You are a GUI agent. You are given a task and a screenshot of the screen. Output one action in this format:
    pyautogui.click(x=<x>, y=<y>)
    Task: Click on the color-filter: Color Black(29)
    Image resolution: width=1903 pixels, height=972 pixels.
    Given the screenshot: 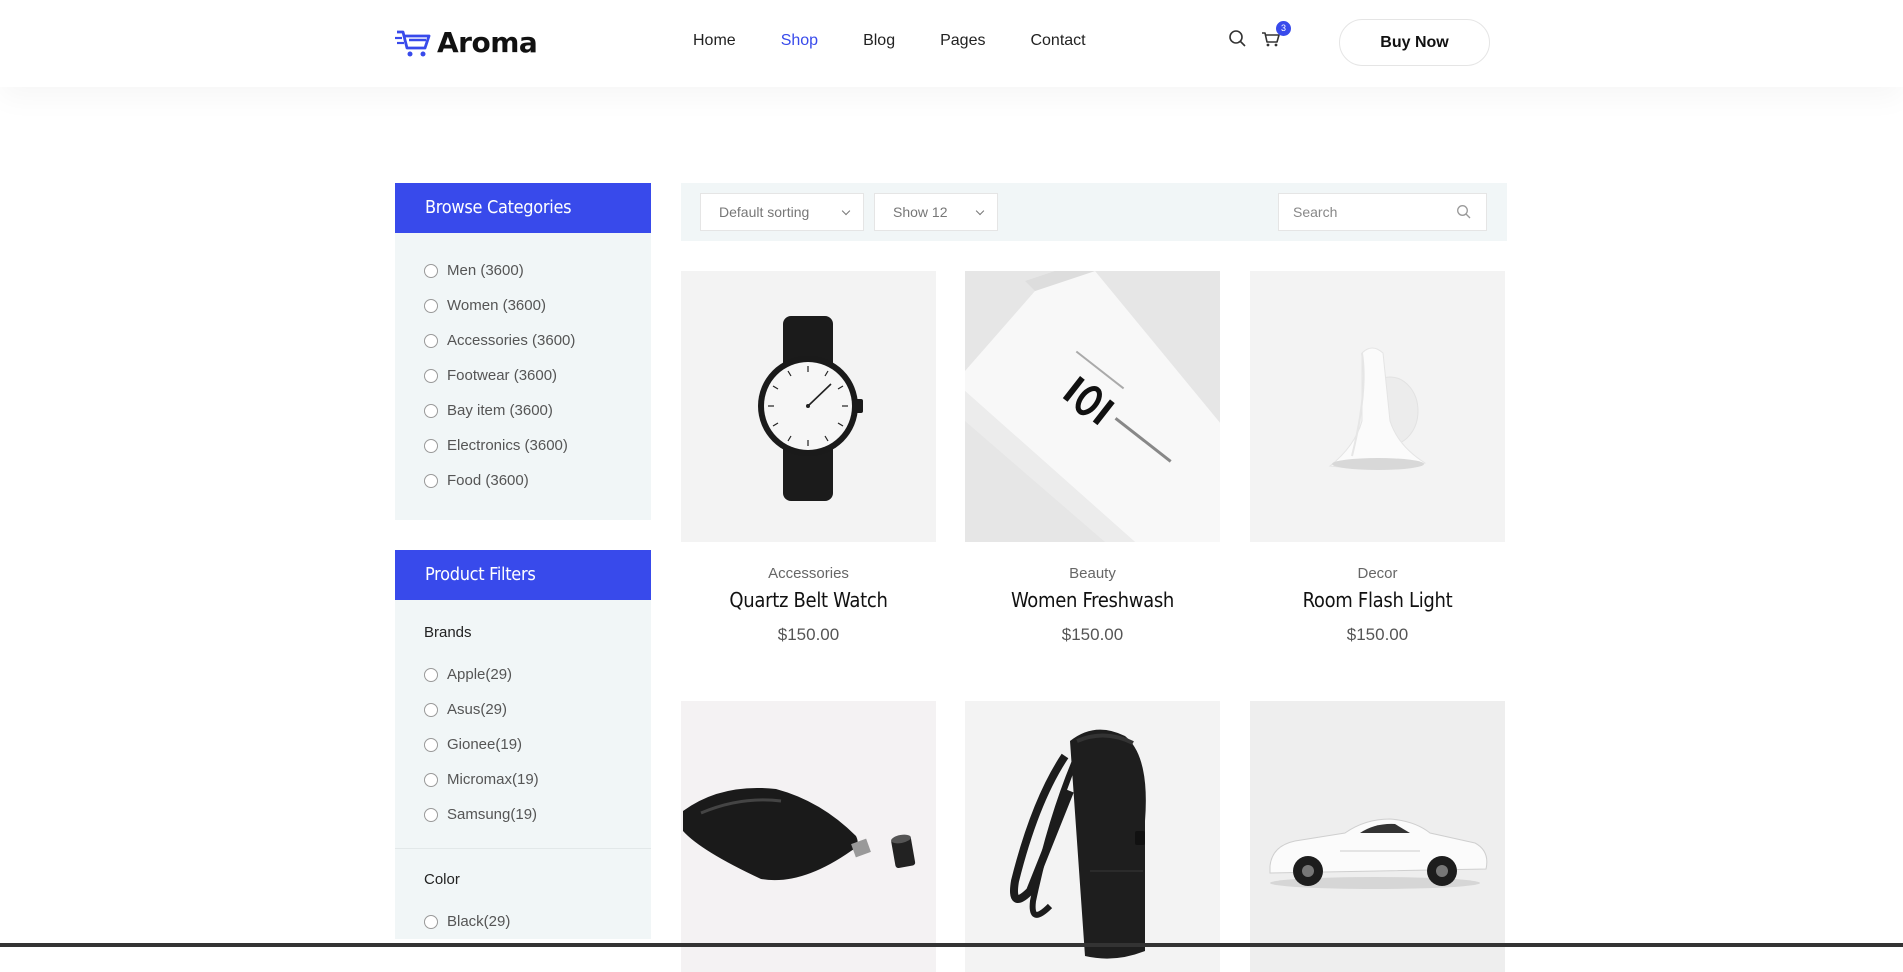 What is the action you would take?
    pyautogui.click(x=523, y=894)
    